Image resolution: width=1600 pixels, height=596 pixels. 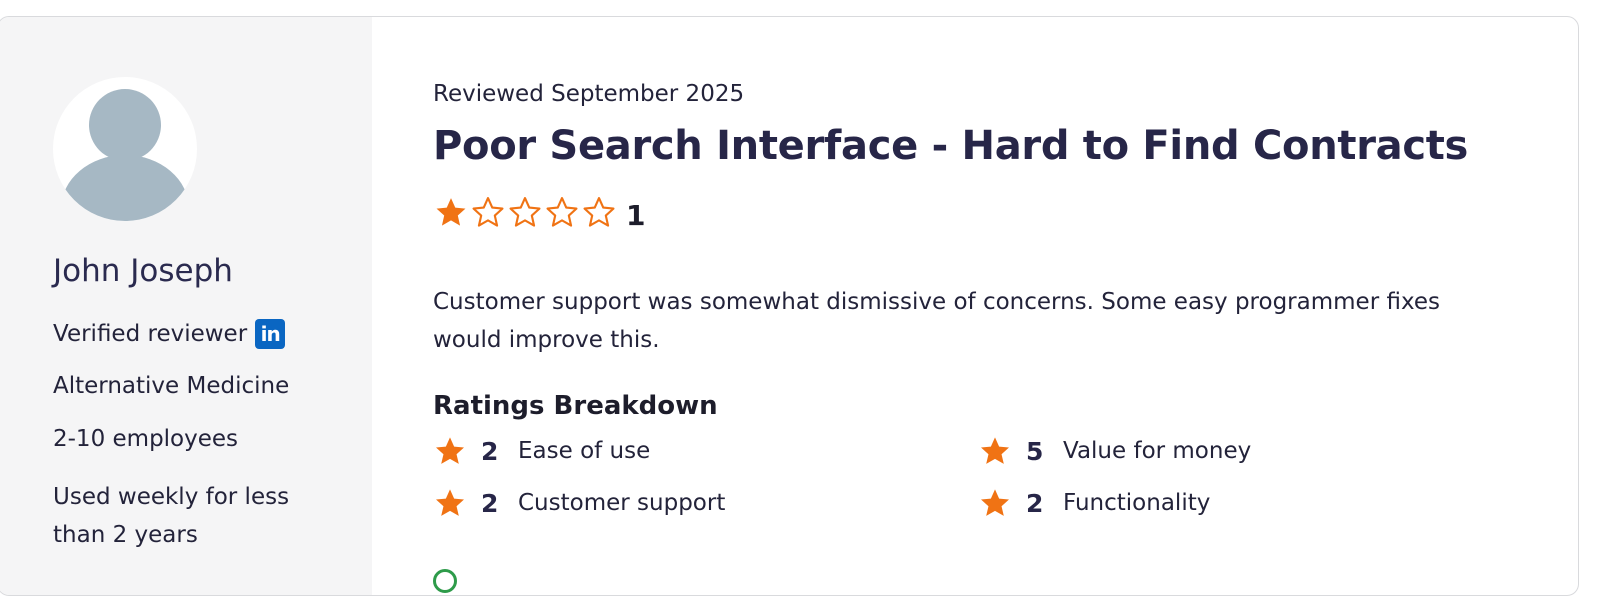 What do you see at coordinates (171, 386) in the screenshot?
I see `reviewer-industry: Alternative Medicine` at bounding box center [171, 386].